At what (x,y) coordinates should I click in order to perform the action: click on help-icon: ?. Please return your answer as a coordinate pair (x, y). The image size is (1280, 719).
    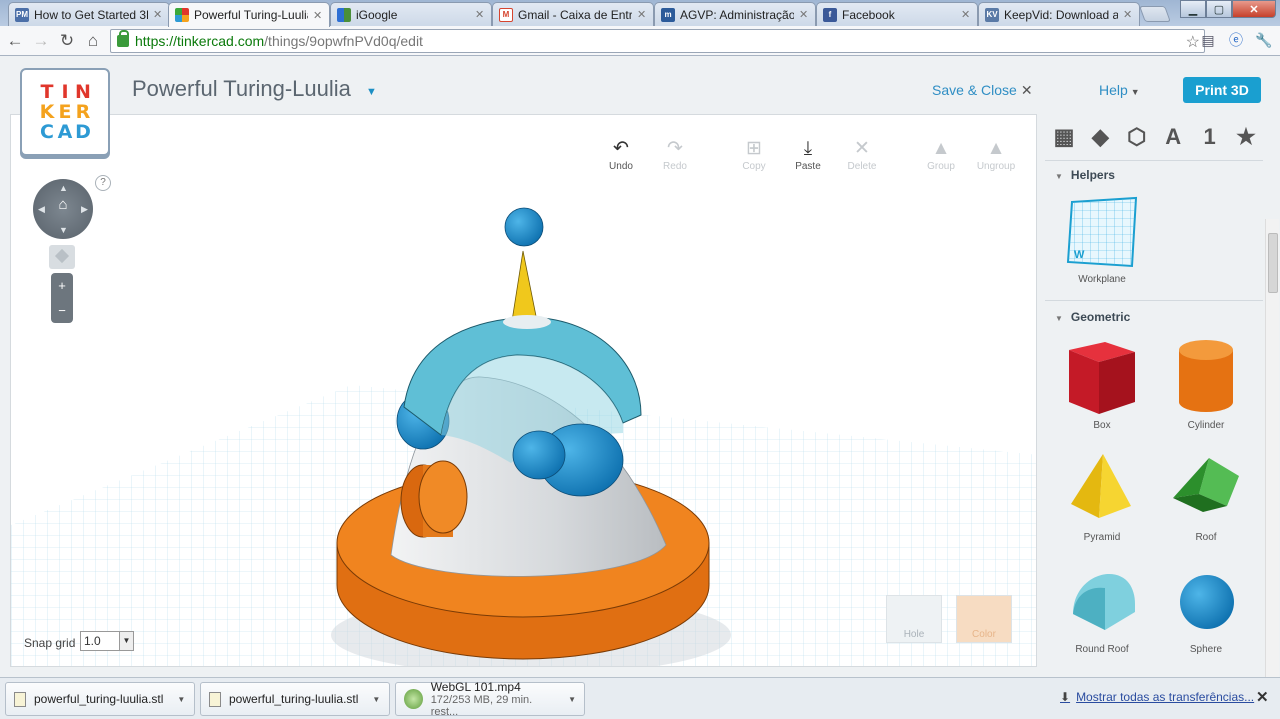
    Looking at the image, I should click on (103, 183).